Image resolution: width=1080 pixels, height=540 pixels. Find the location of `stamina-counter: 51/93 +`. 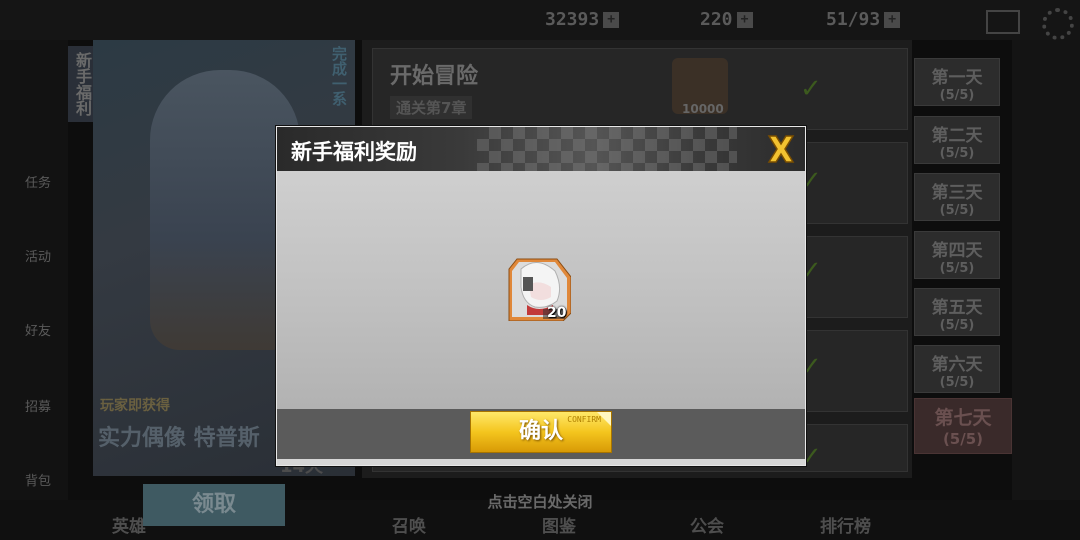

stamina-counter: 51/93 + is located at coordinates (863, 19).